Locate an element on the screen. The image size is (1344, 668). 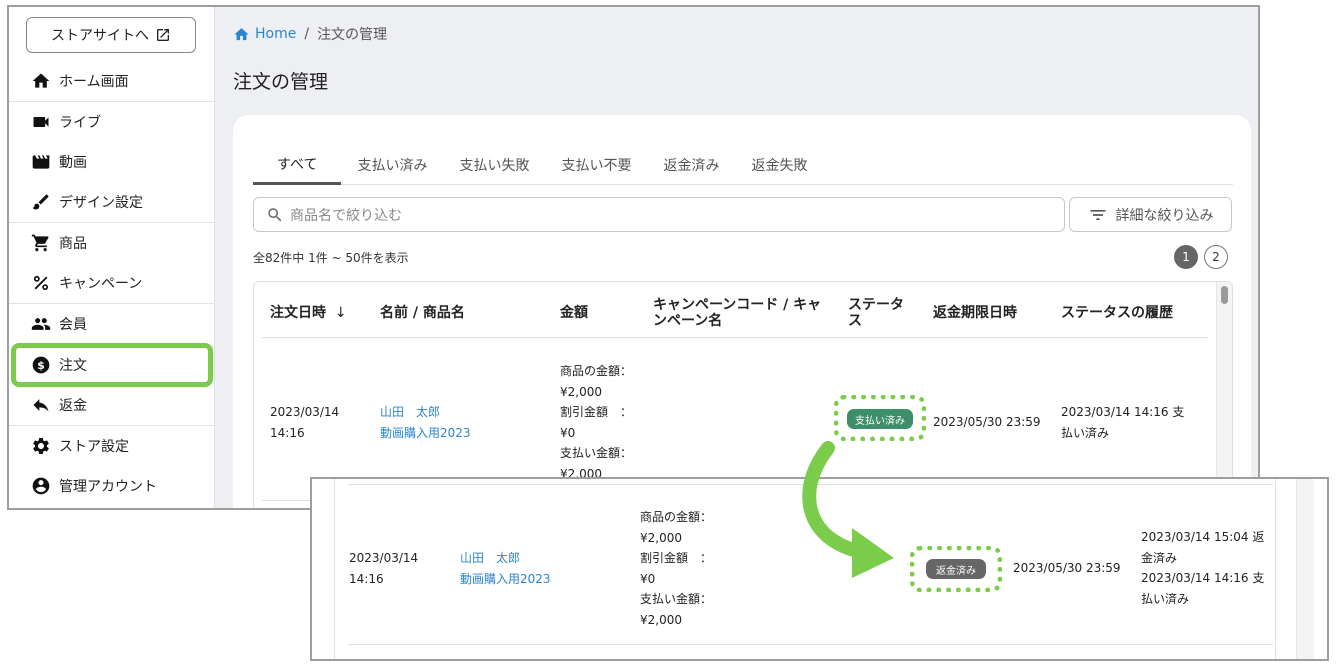
sidebar-item-label: ホーム画面 is located at coordinates (94, 81).